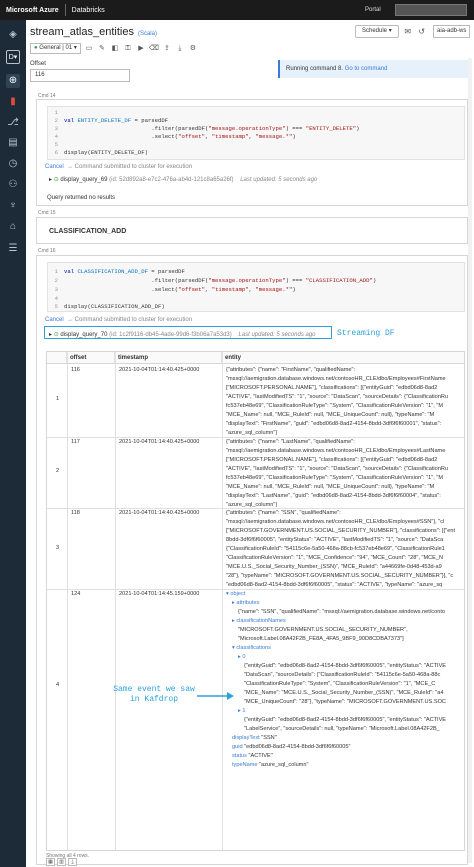 The image size is (474, 867). Describe the element at coordinates (159, 370) in the screenshot. I see `timestamp-cell: 2021-10-04T01:14:40.425+0000` at that location.